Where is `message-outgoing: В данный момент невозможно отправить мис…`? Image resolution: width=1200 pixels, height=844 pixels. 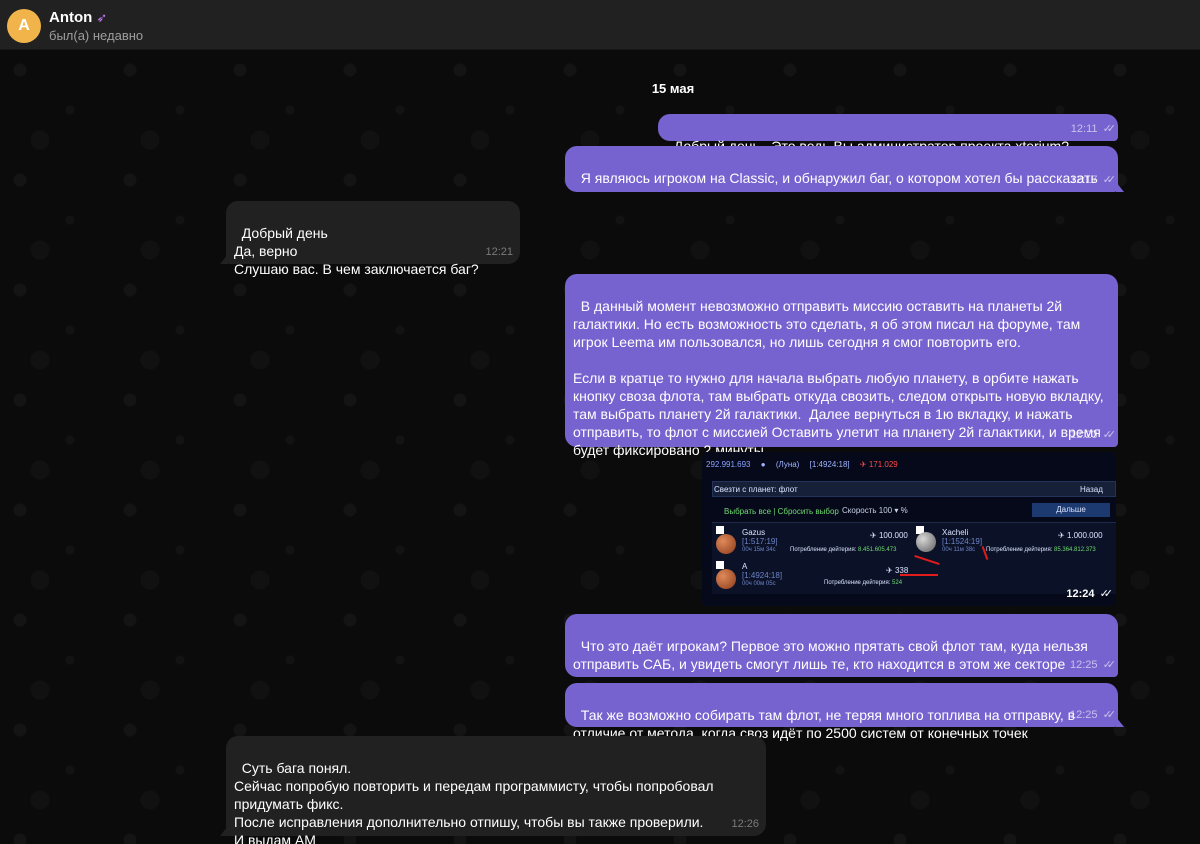
message-outgoing: В данный момент невозможно отправить мис… is located at coordinates (841, 366).